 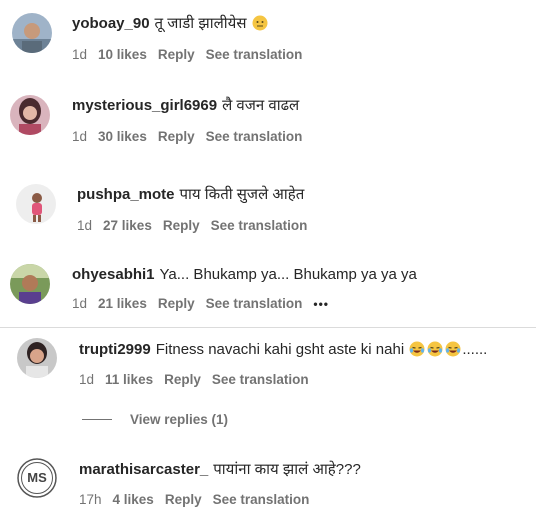 I want to click on comment-time: 17h, so click(x=90, y=499).